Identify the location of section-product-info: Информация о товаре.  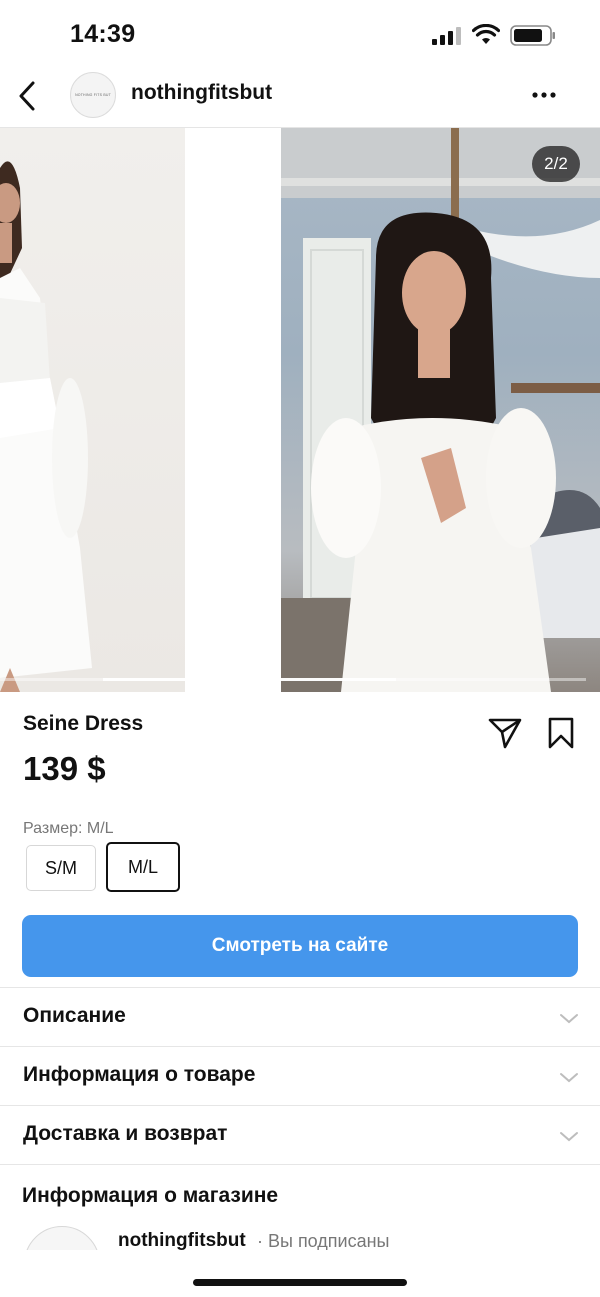
(300, 1075).